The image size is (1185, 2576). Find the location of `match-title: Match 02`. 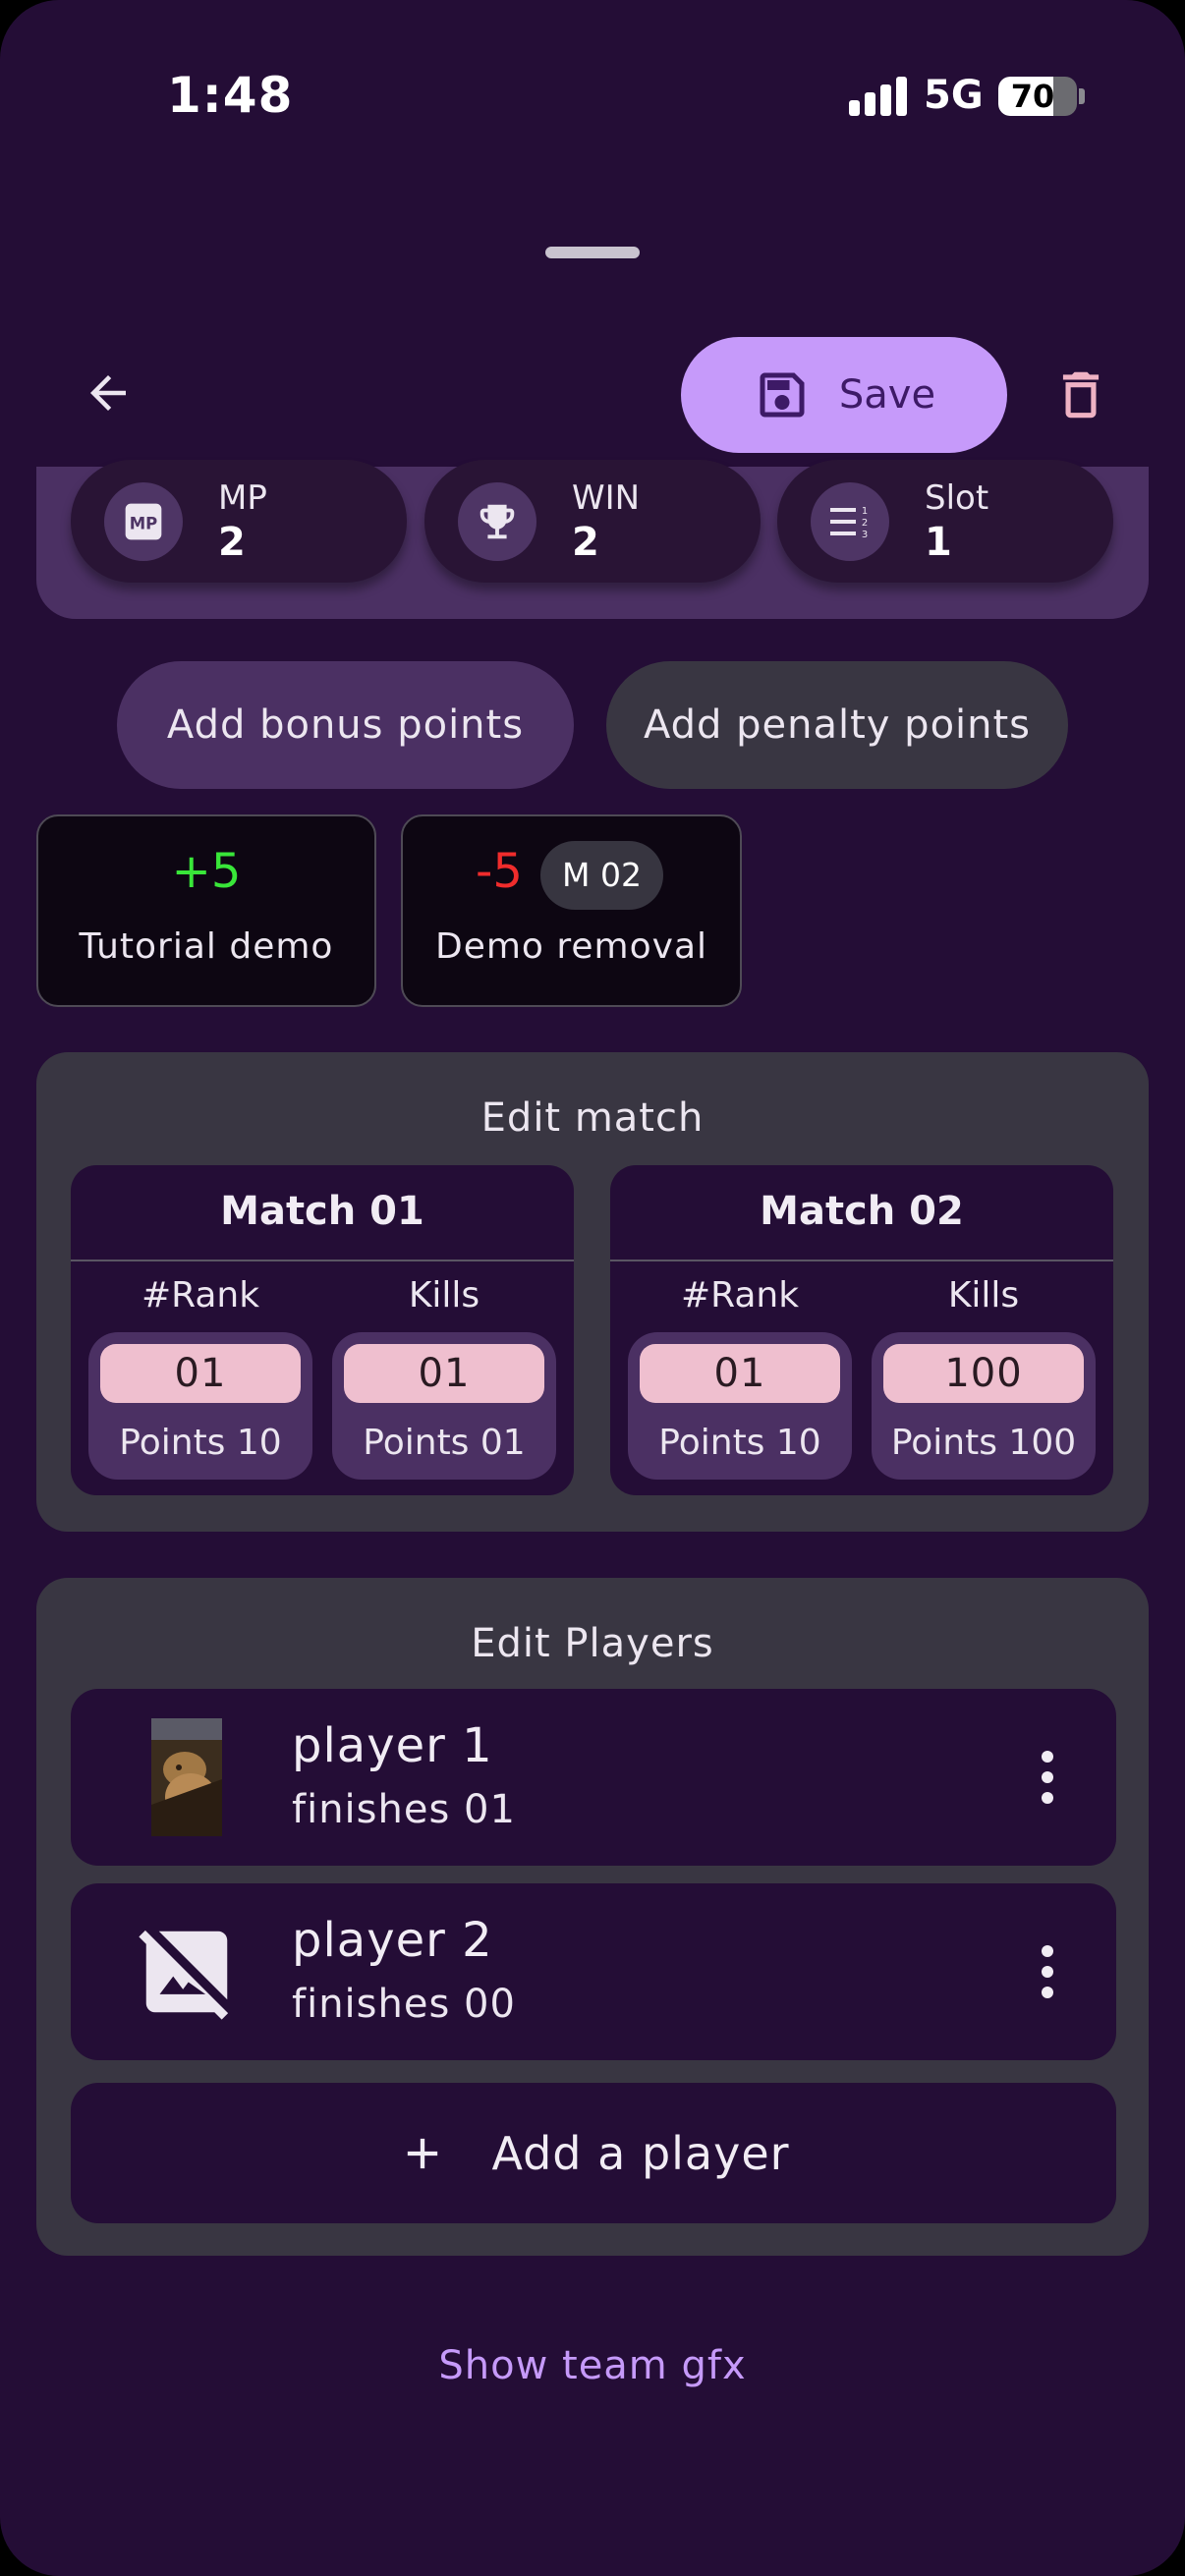

match-title: Match 02 is located at coordinates (862, 1211).